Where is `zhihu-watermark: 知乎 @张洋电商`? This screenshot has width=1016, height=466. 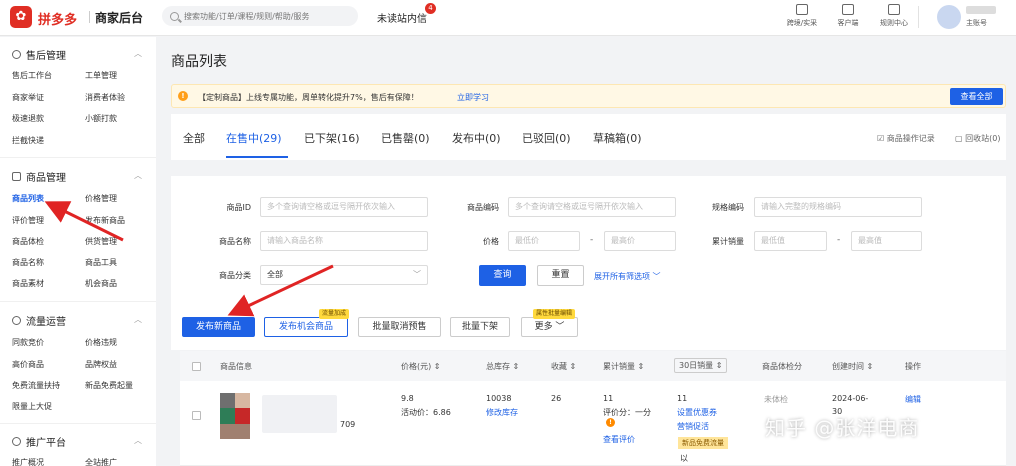 zhihu-watermark: 知乎 @张洋电商 is located at coordinates (842, 428).